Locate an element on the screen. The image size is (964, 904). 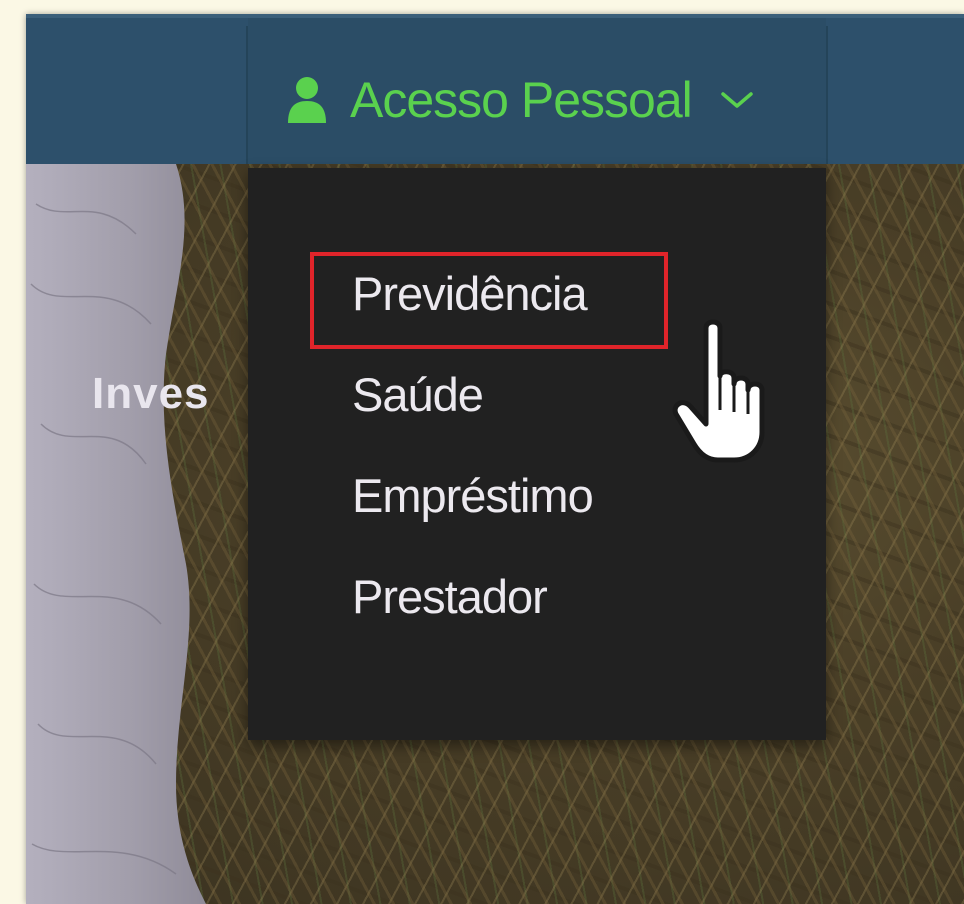
chevron-down-icon is located at coordinates (737, 100).